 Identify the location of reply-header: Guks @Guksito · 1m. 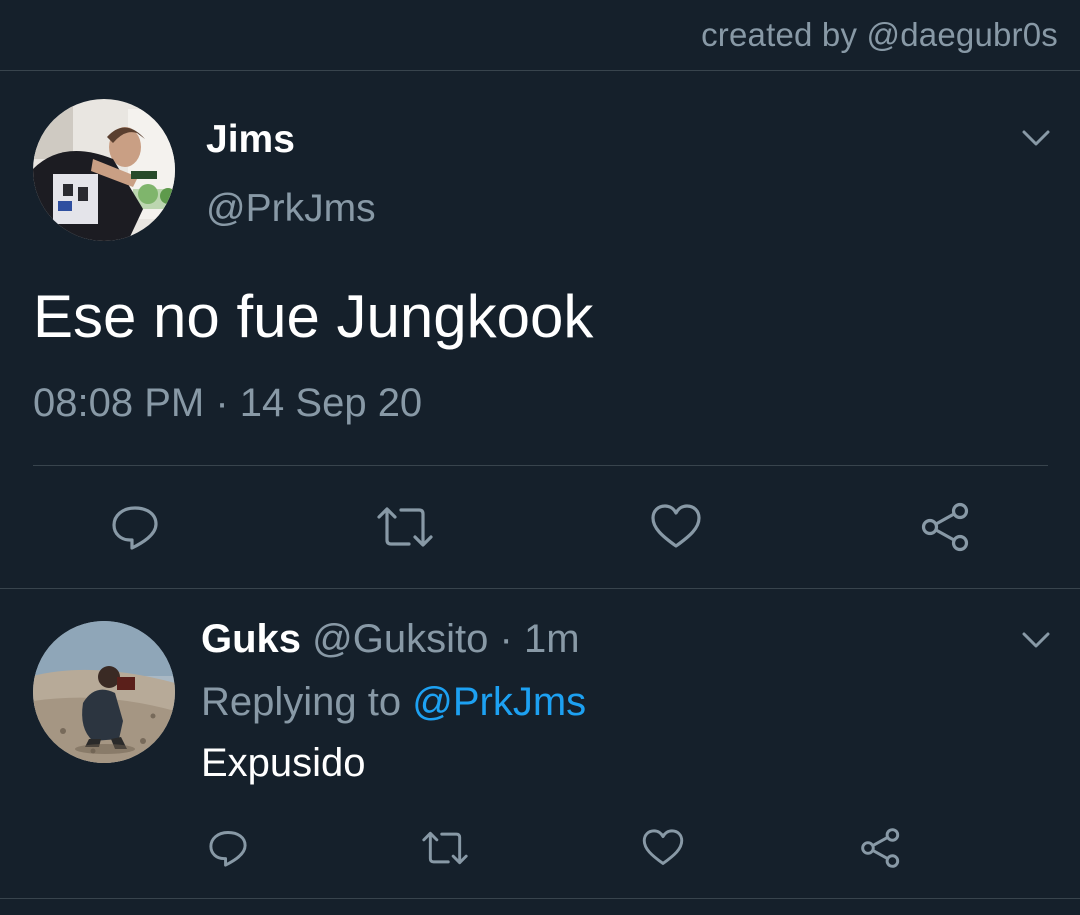
(390, 639).